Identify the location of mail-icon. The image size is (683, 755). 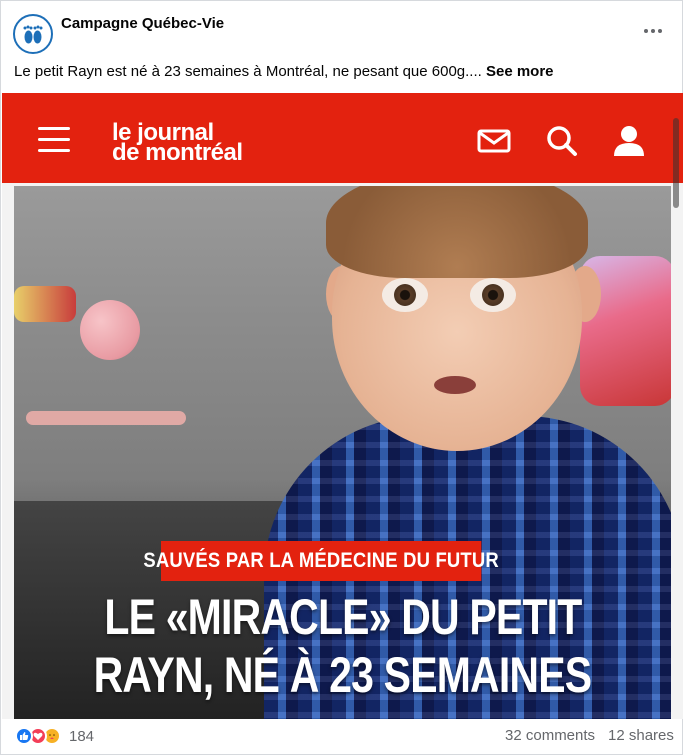
(494, 141).